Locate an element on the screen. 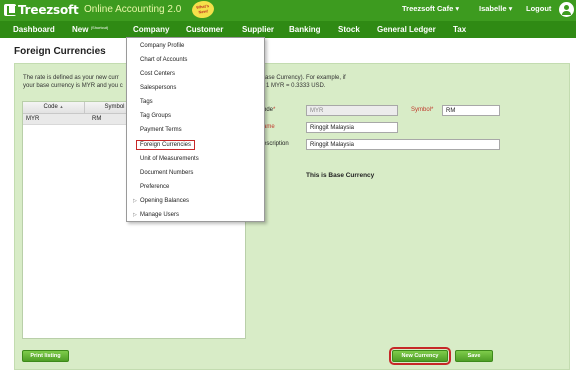 This screenshot has height=373, width=576. whats-new-badge: What's New! is located at coordinates (203, 10).